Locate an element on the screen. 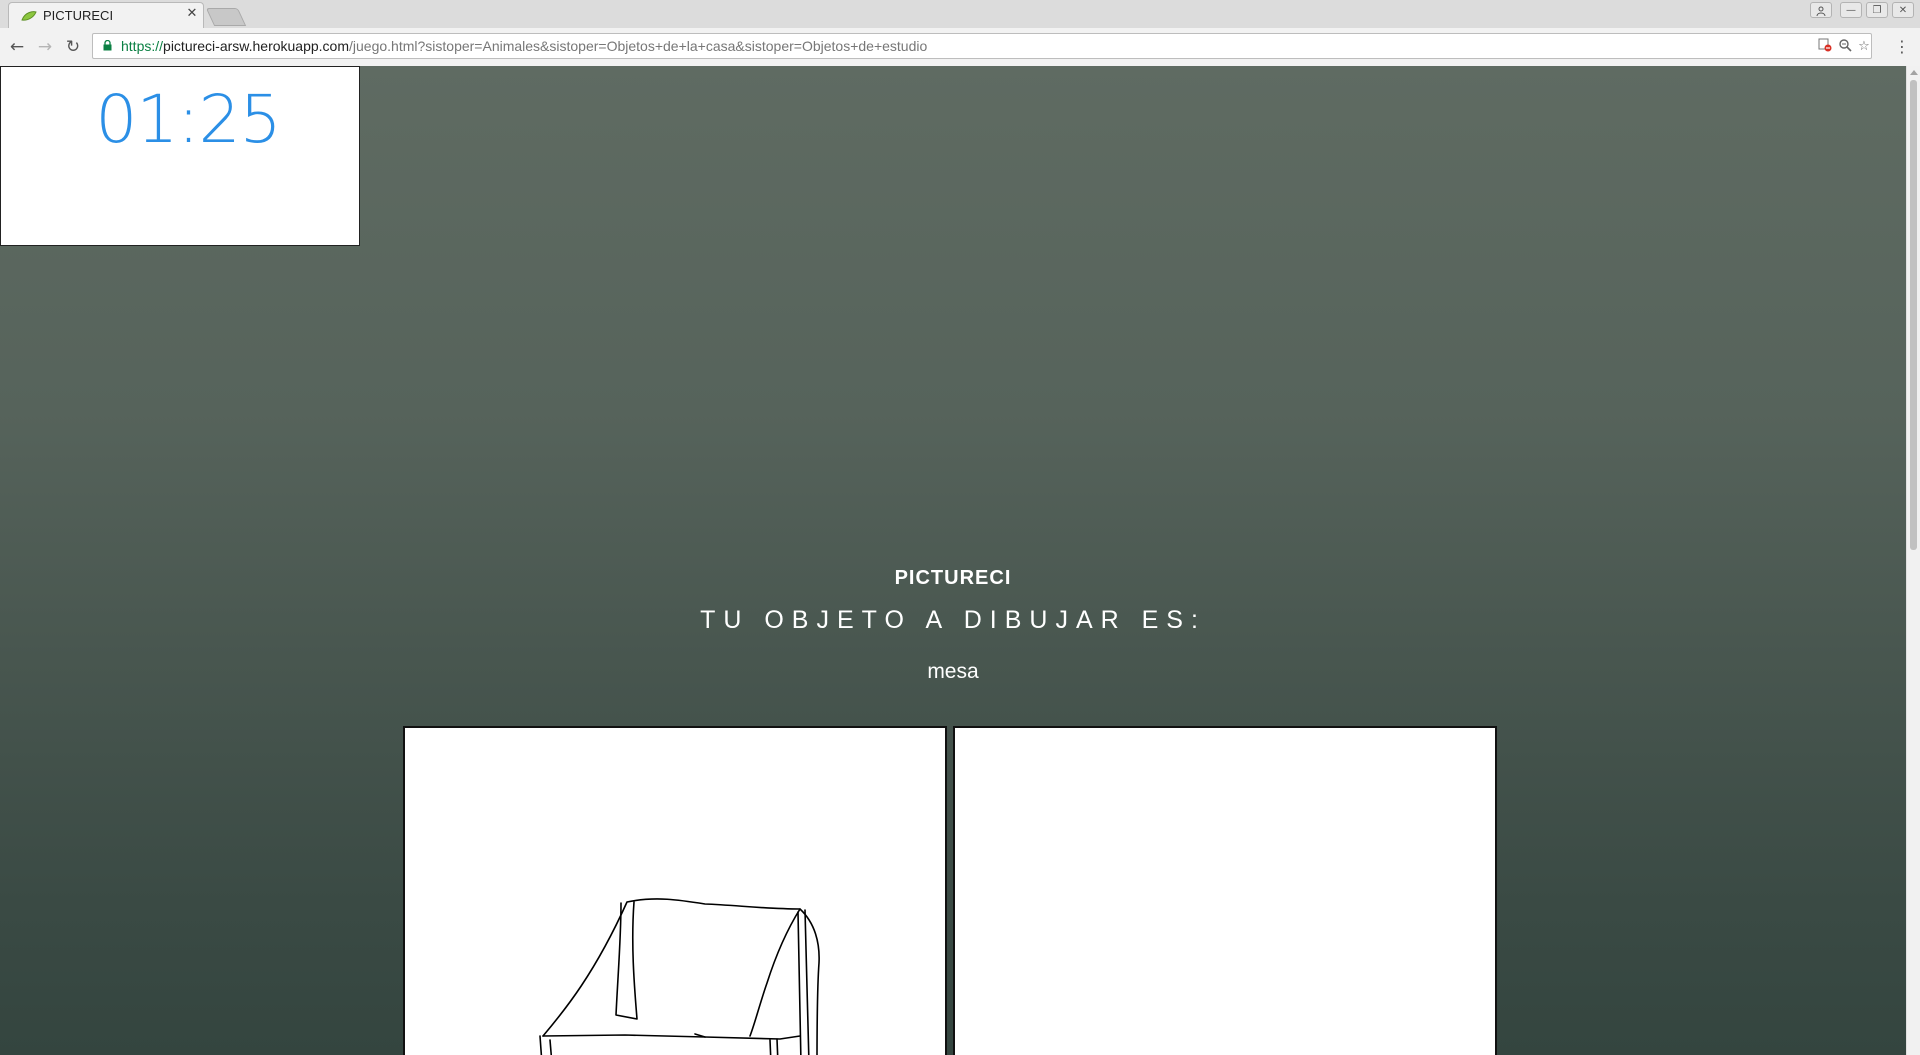 The image size is (1920, 1055). user-profile-icon is located at coordinates (1821, 10).